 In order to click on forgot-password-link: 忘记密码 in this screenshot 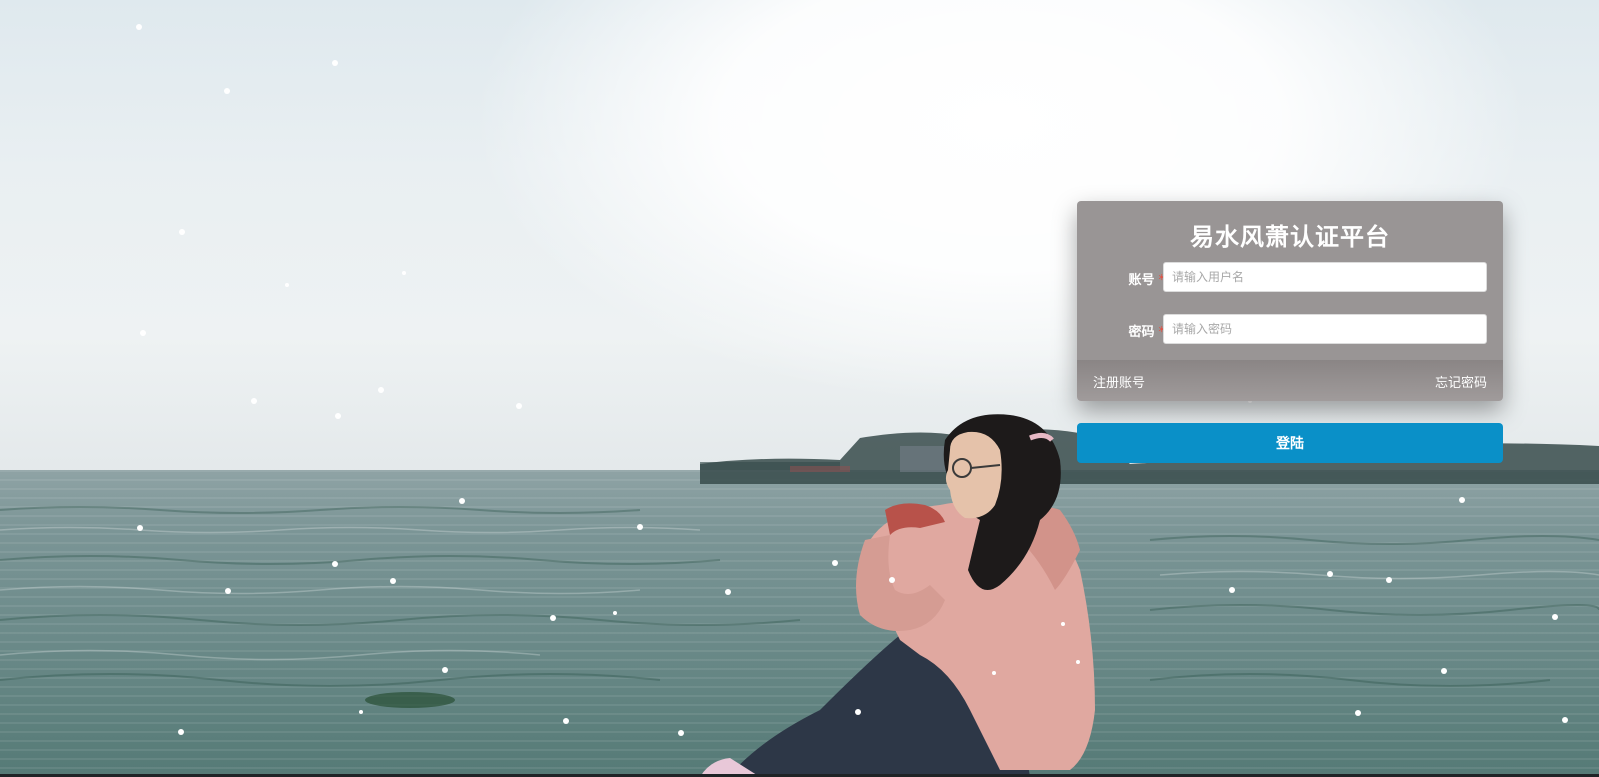, I will do `click(1461, 381)`.